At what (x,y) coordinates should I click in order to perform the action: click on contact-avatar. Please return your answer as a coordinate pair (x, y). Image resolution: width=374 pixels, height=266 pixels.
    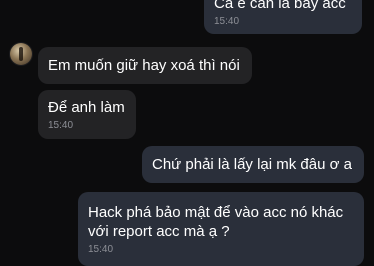
    Looking at the image, I should click on (21, 54).